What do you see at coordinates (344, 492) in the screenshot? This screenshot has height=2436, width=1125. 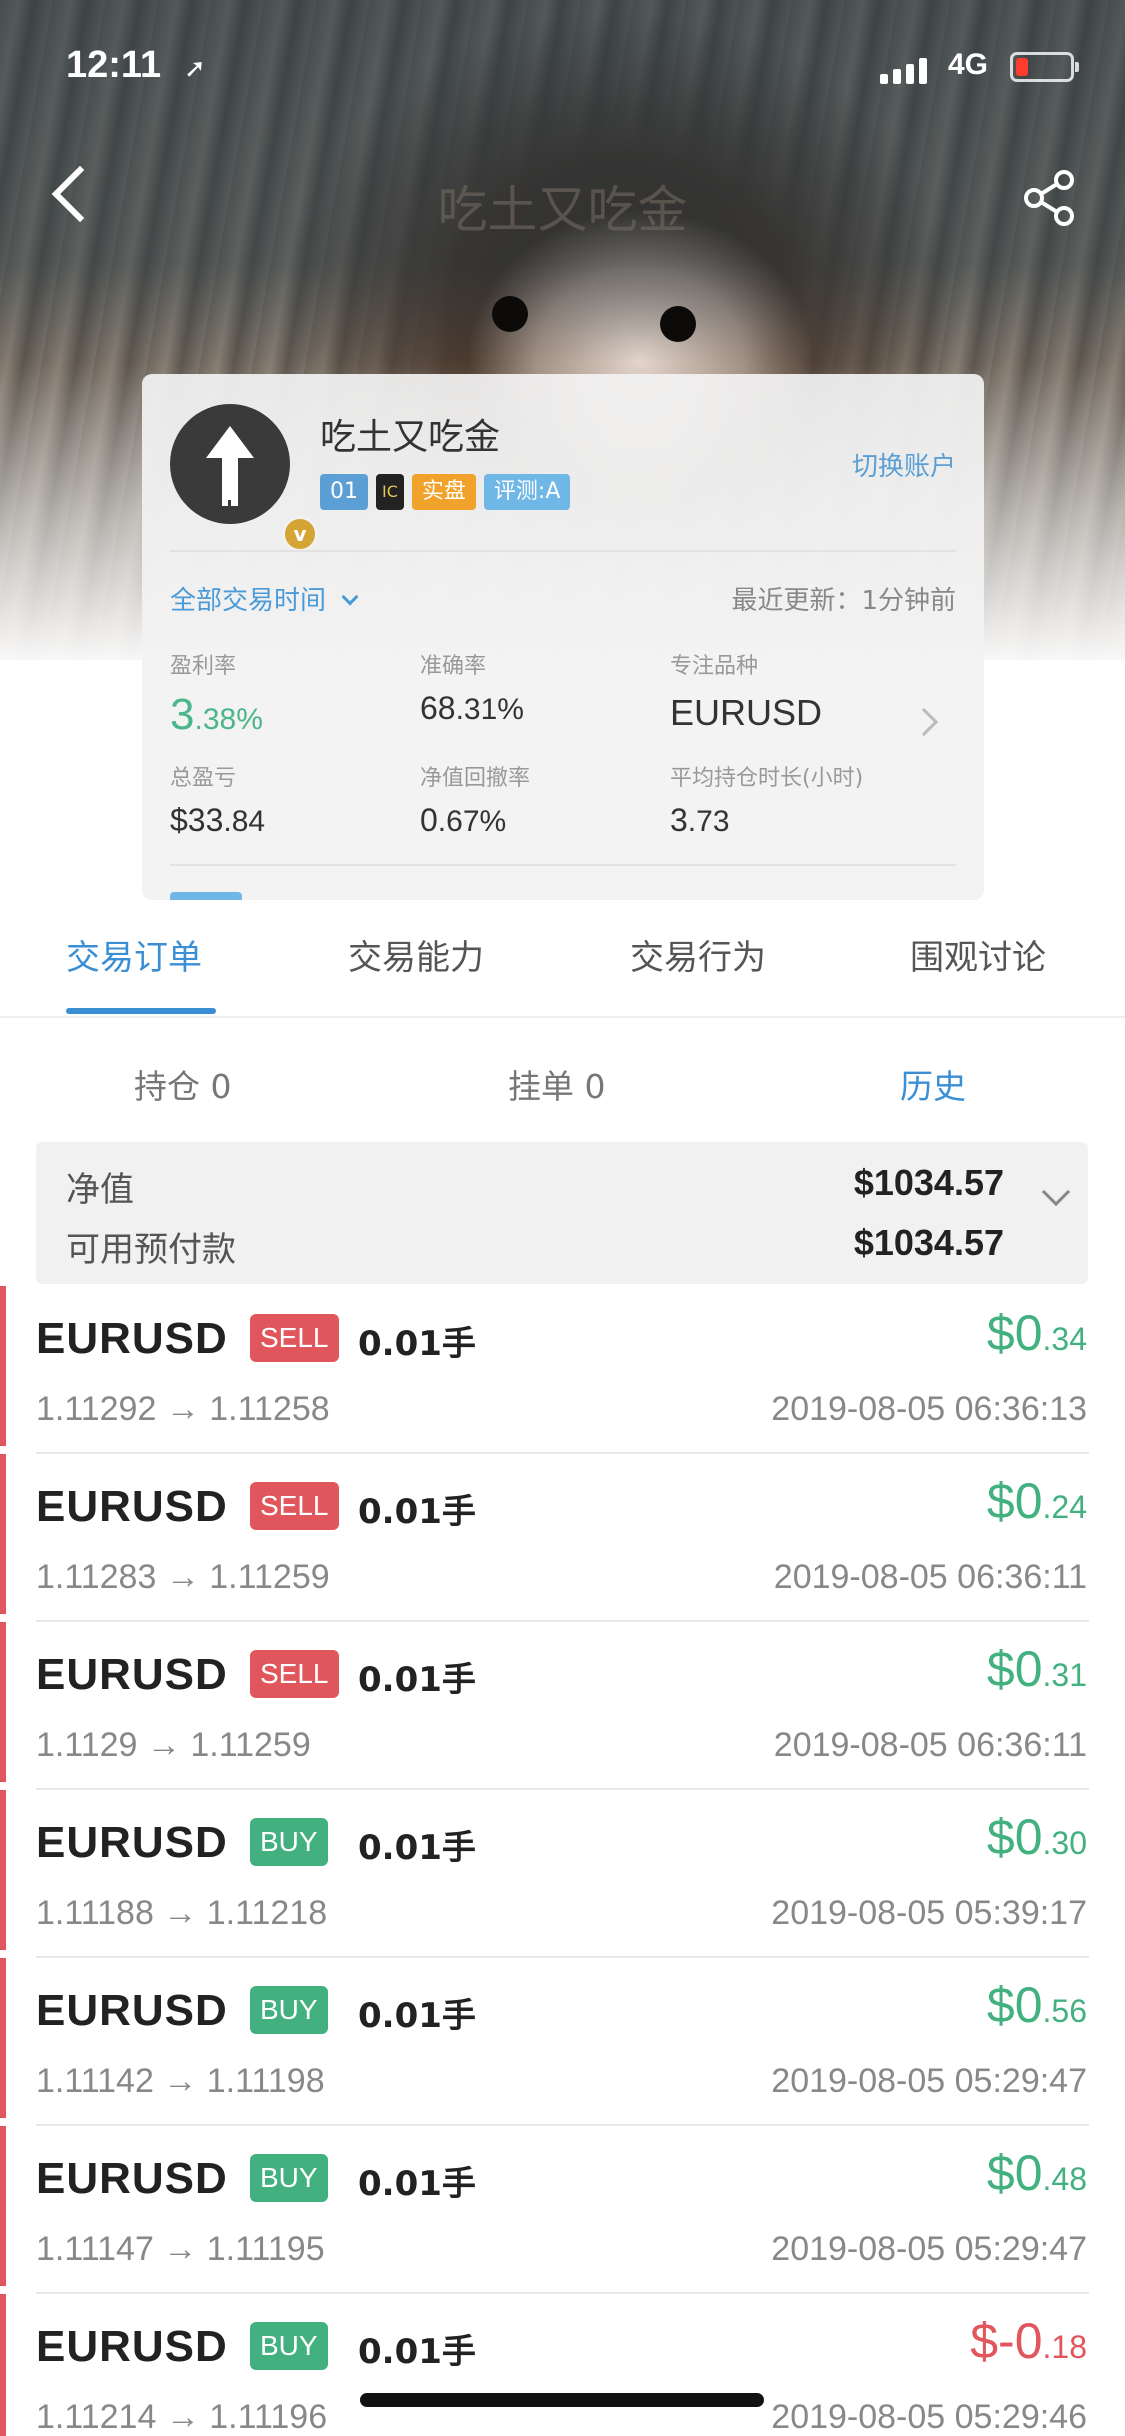 I see `level-badge: 01` at bounding box center [344, 492].